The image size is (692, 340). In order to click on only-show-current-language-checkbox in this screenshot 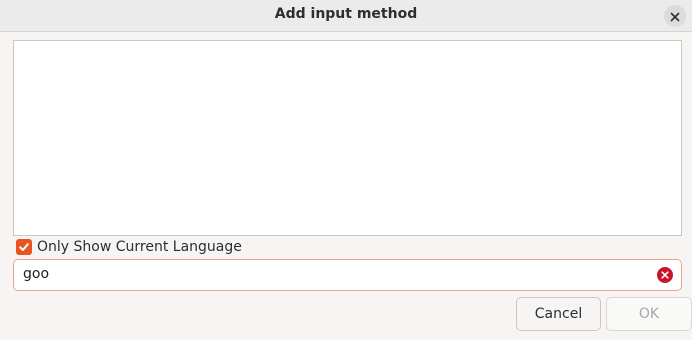, I will do `click(24, 247)`.